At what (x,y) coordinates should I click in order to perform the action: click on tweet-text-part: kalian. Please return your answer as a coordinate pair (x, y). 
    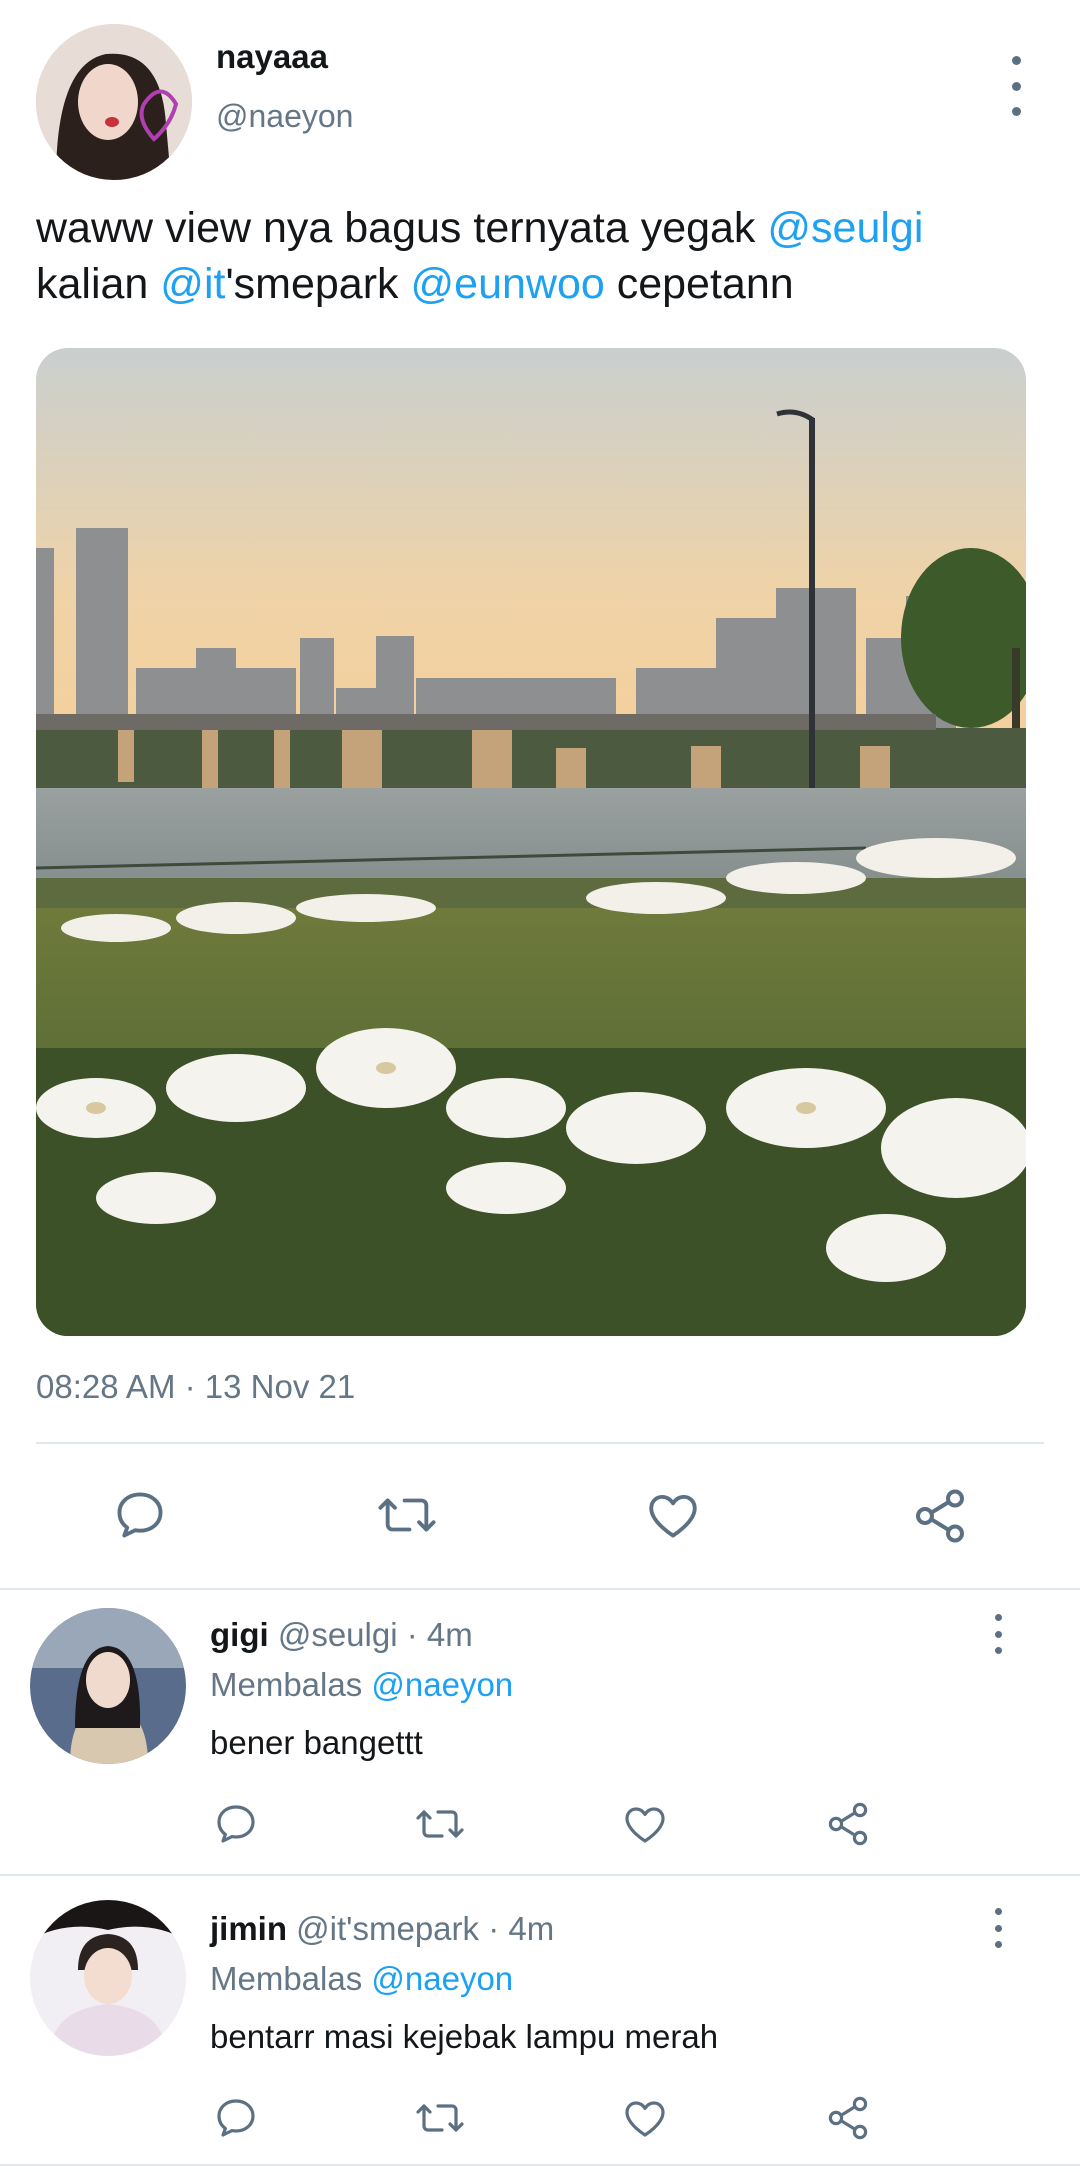
    Looking at the image, I should click on (98, 284).